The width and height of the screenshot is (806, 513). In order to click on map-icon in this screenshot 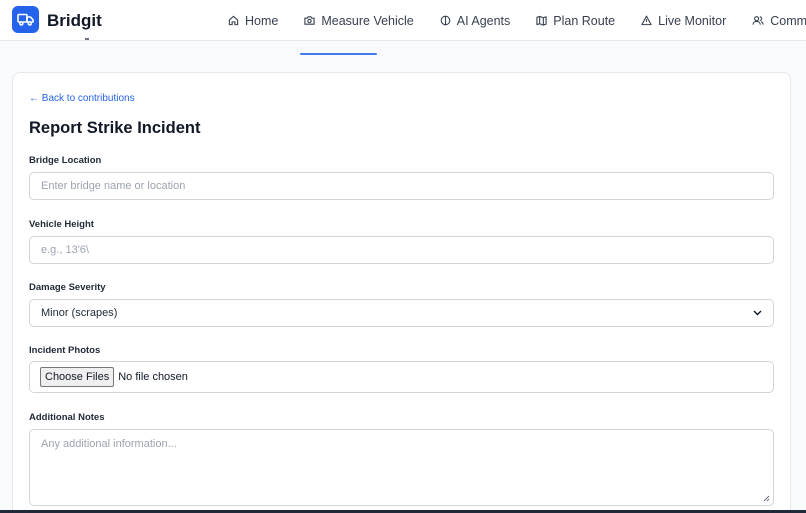, I will do `click(541, 20)`.